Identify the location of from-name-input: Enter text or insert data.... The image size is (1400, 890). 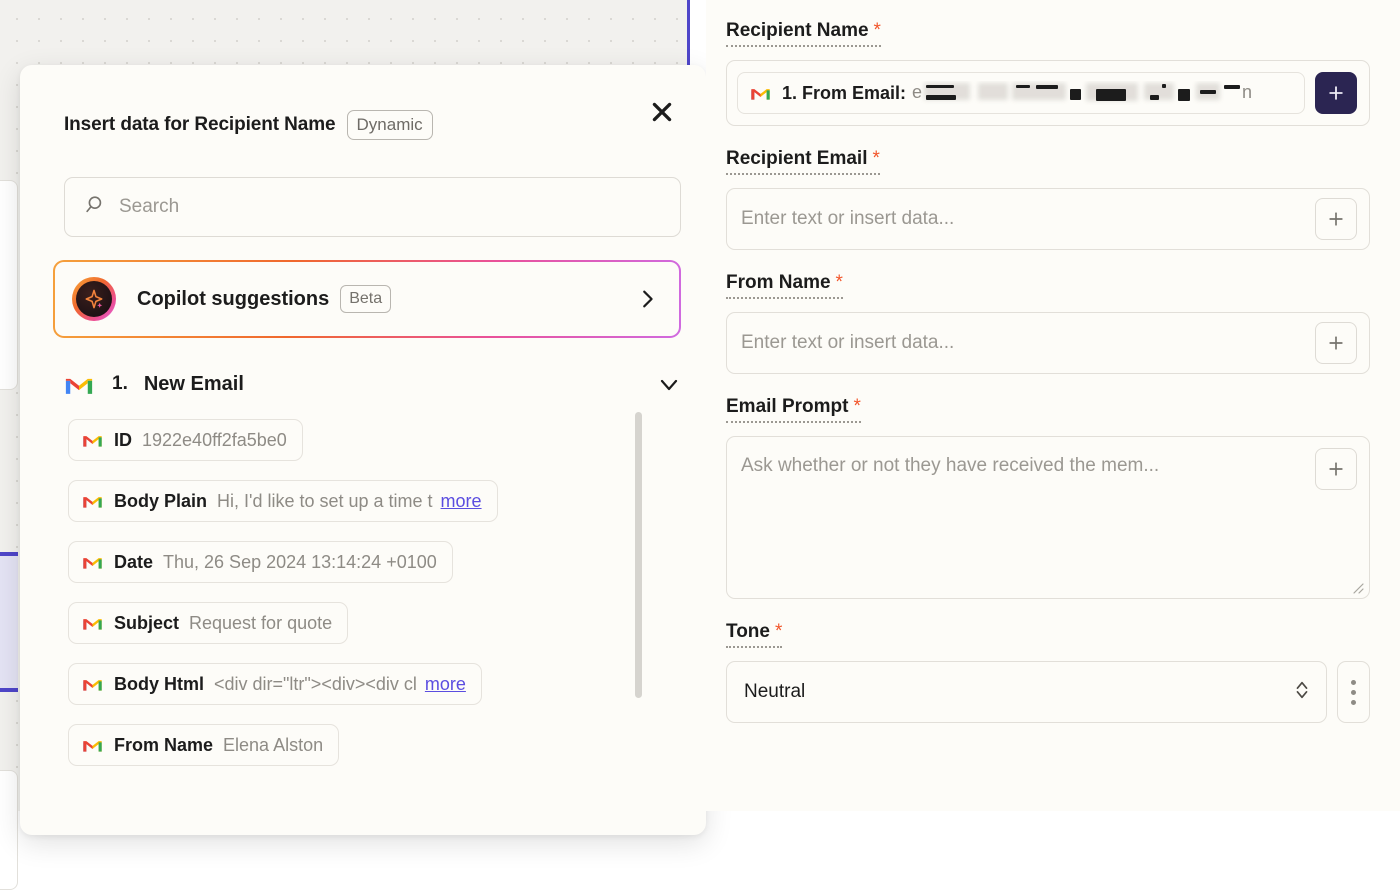
(1048, 343).